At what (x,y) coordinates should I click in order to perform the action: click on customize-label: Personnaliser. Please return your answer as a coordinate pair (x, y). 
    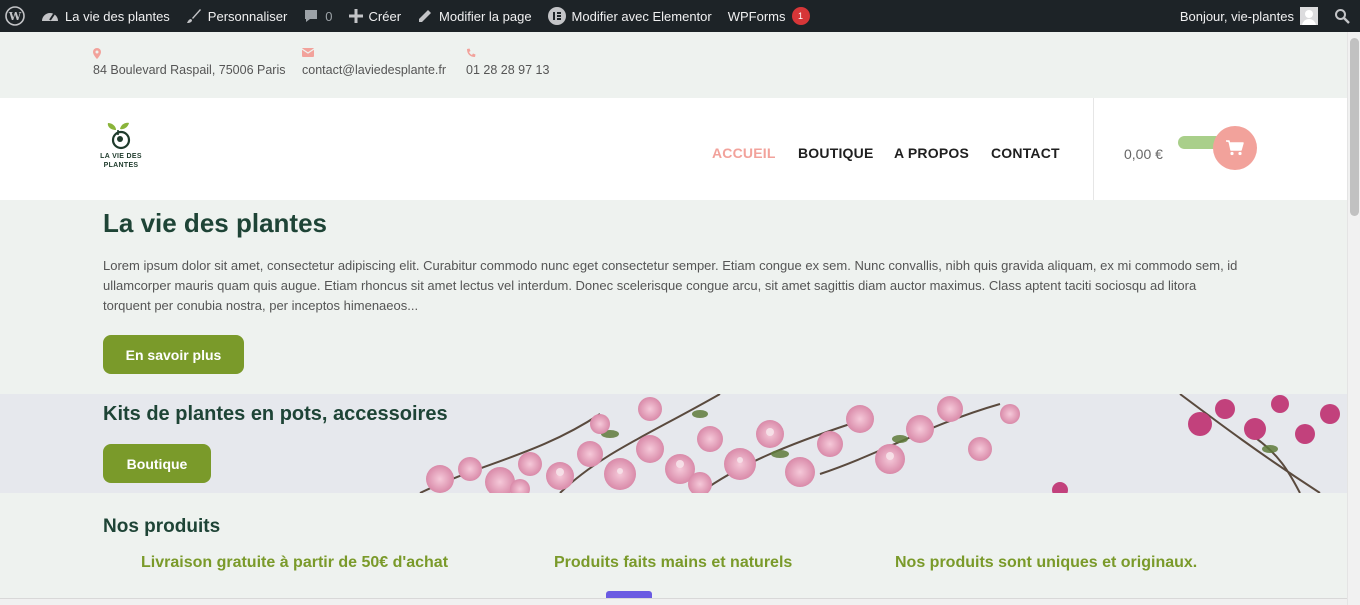
    Looking at the image, I should click on (247, 16).